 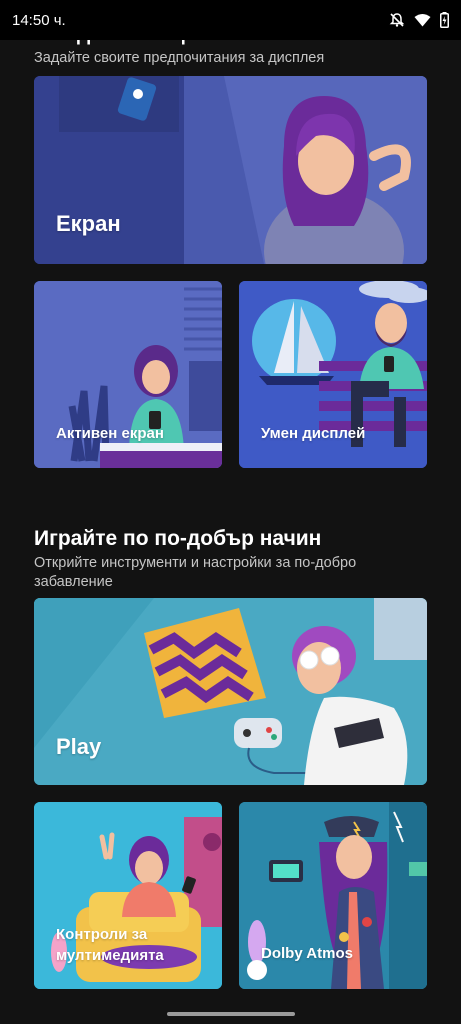 I want to click on smart-display-card-label: Умен дисплей, so click(x=313, y=433).